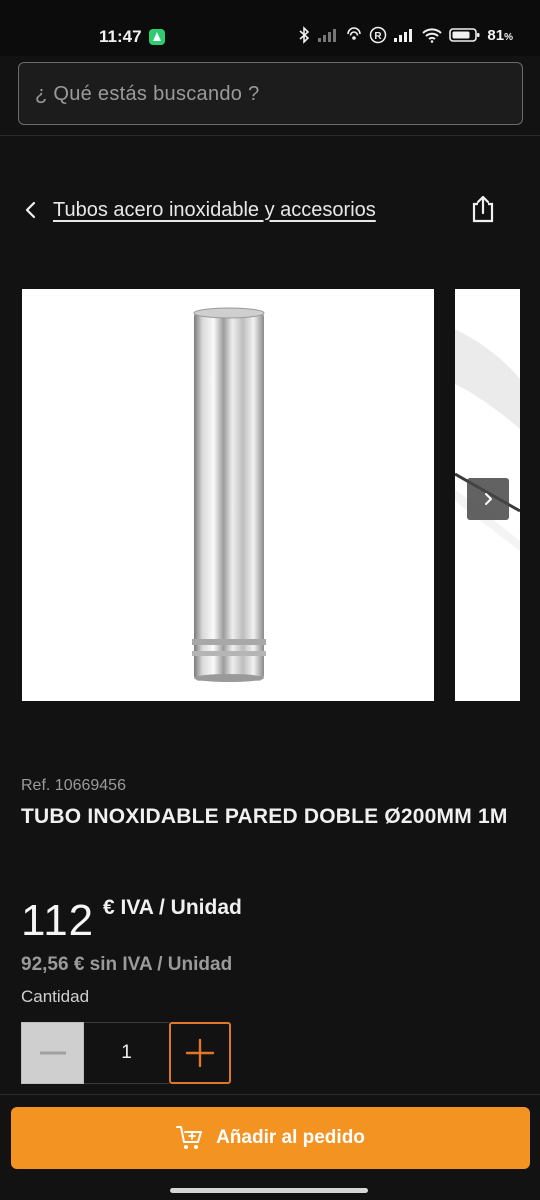 The width and height of the screenshot is (540, 1200). What do you see at coordinates (31, 210) in the screenshot?
I see `back-icon` at bounding box center [31, 210].